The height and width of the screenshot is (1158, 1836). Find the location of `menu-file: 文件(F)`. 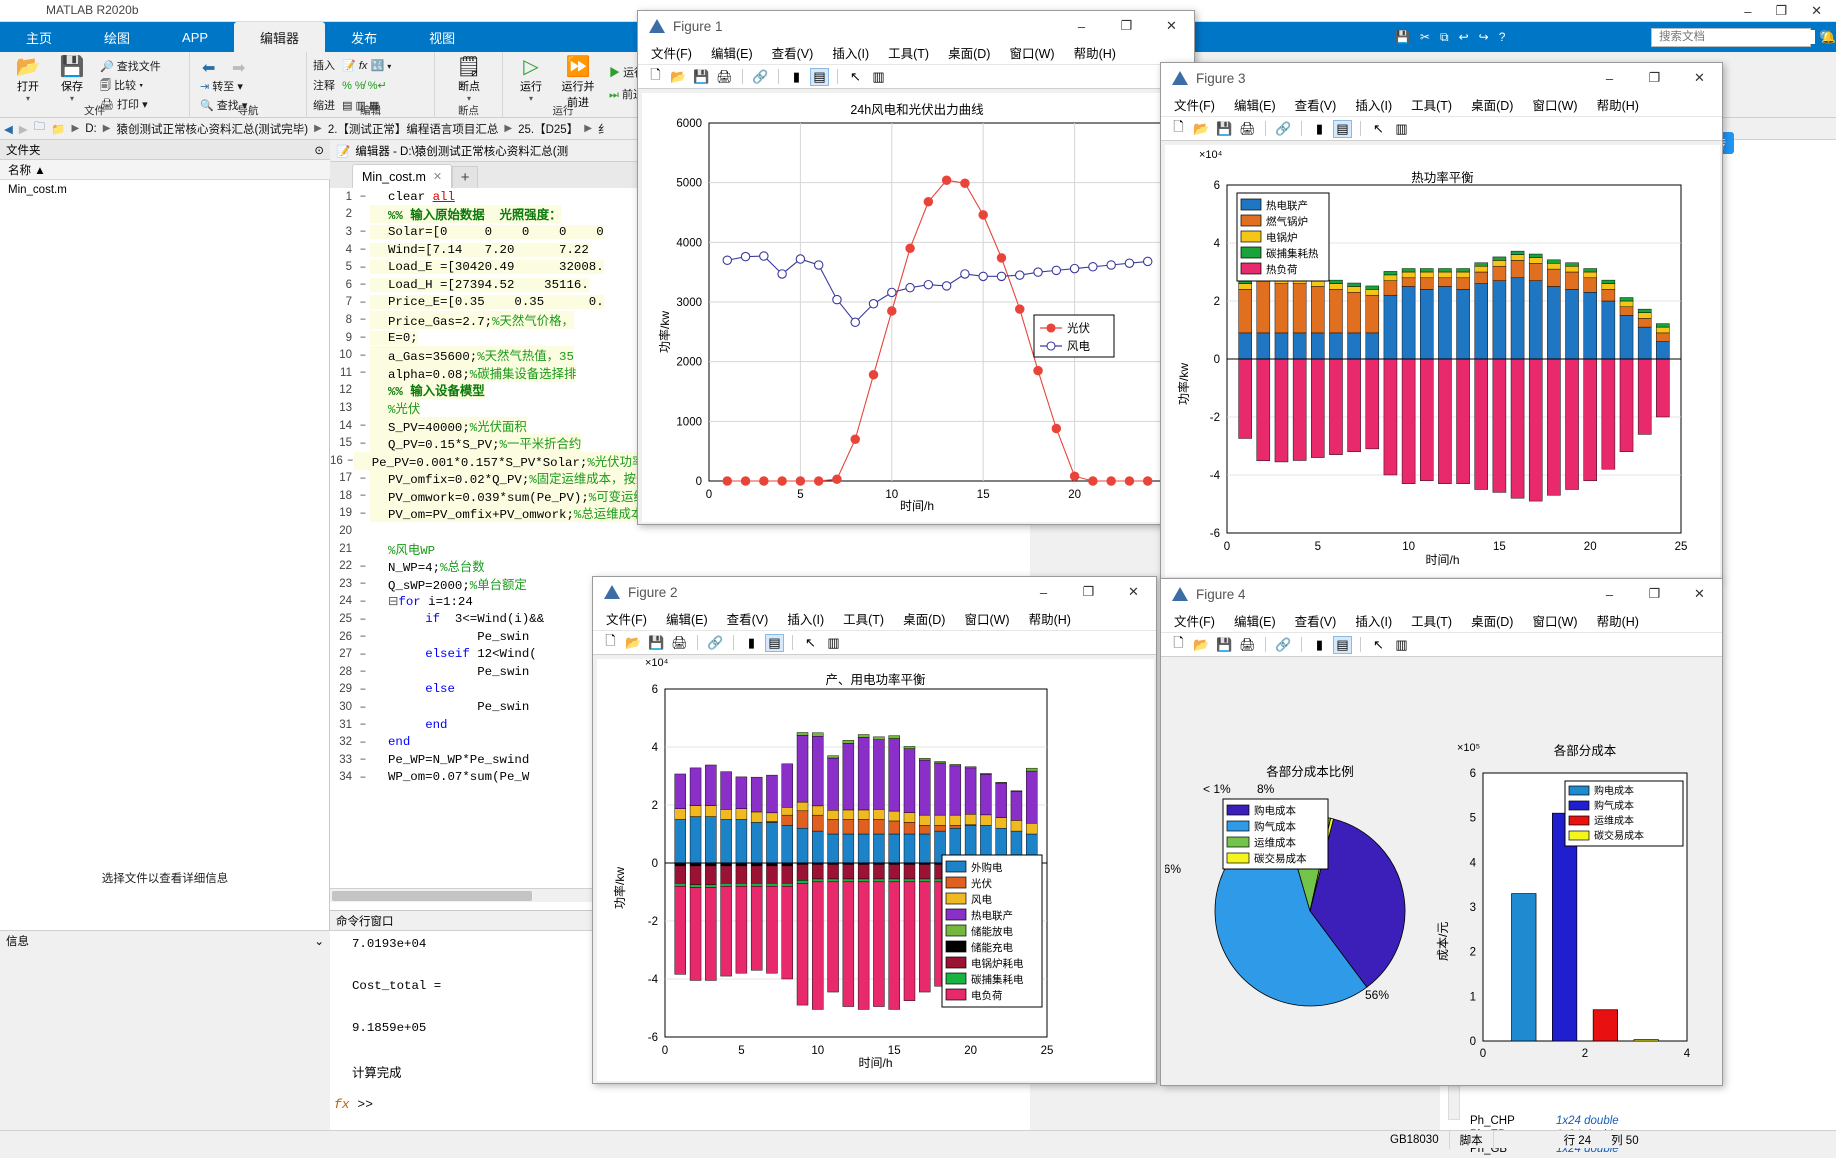

menu-file: 文件(F) is located at coordinates (1194, 620).